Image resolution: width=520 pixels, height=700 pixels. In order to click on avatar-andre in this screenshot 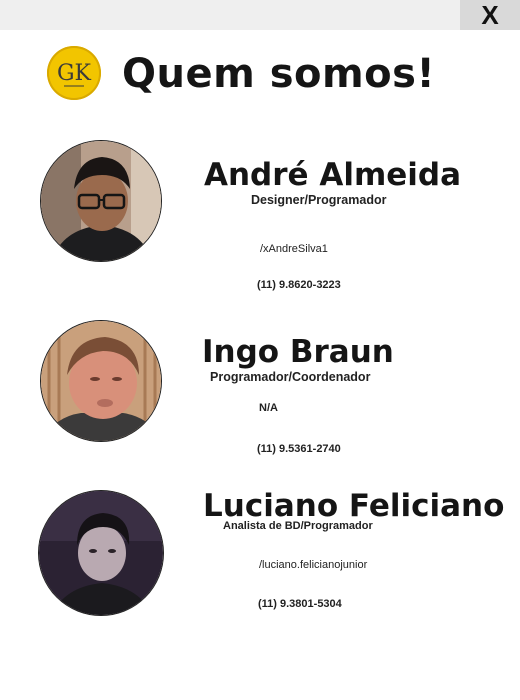, I will do `click(101, 201)`.